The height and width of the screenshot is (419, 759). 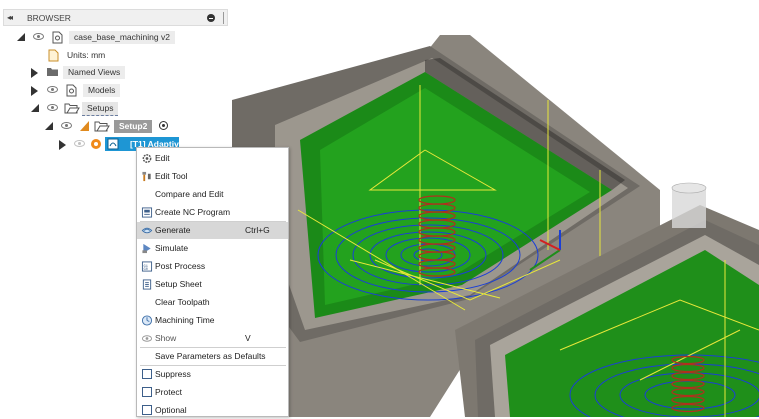 I want to click on browser-title: BROWSER, so click(x=49, y=18).